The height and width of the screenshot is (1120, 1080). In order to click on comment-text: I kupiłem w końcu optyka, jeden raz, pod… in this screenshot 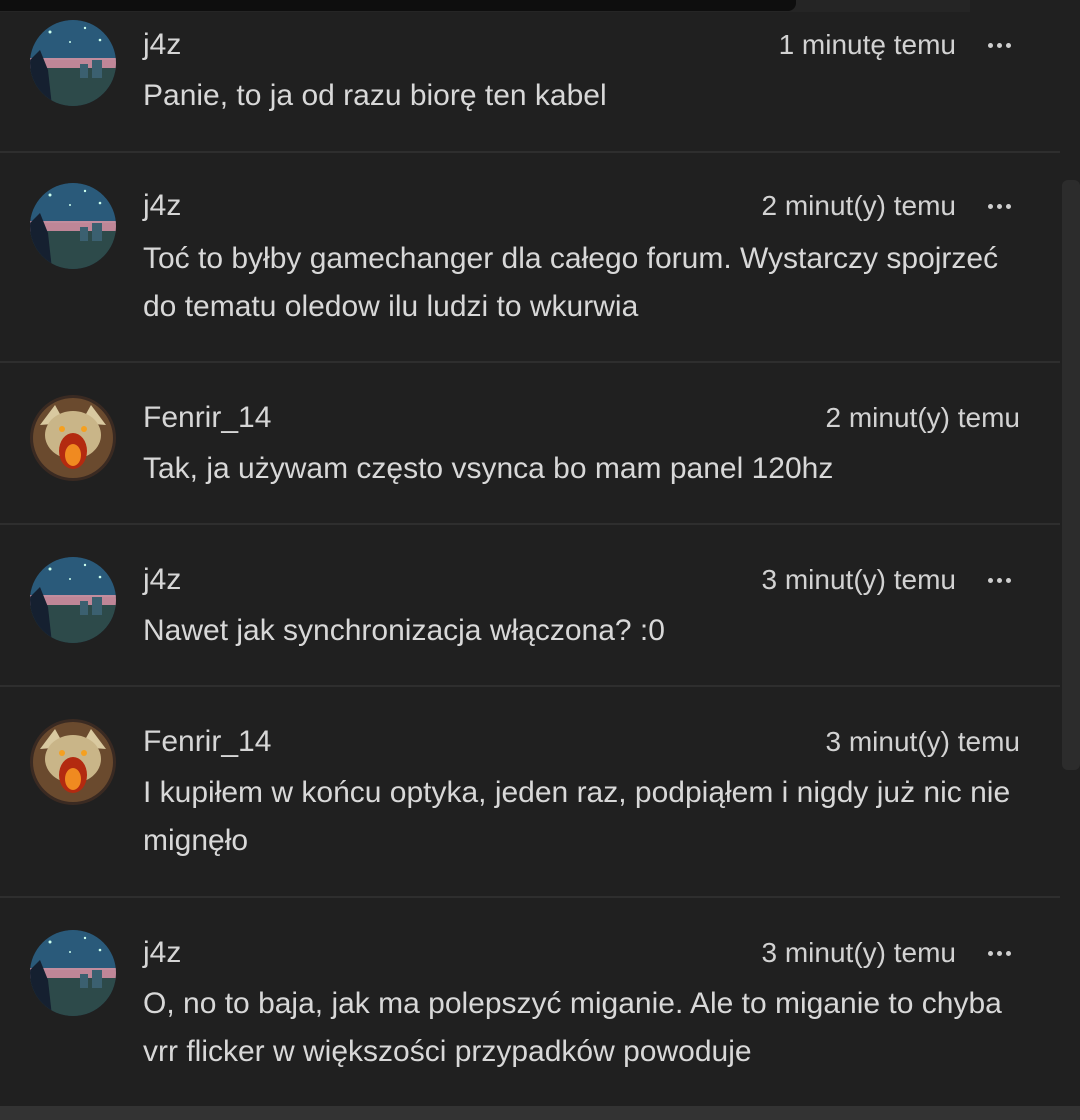, I will do `click(577, 816)`.